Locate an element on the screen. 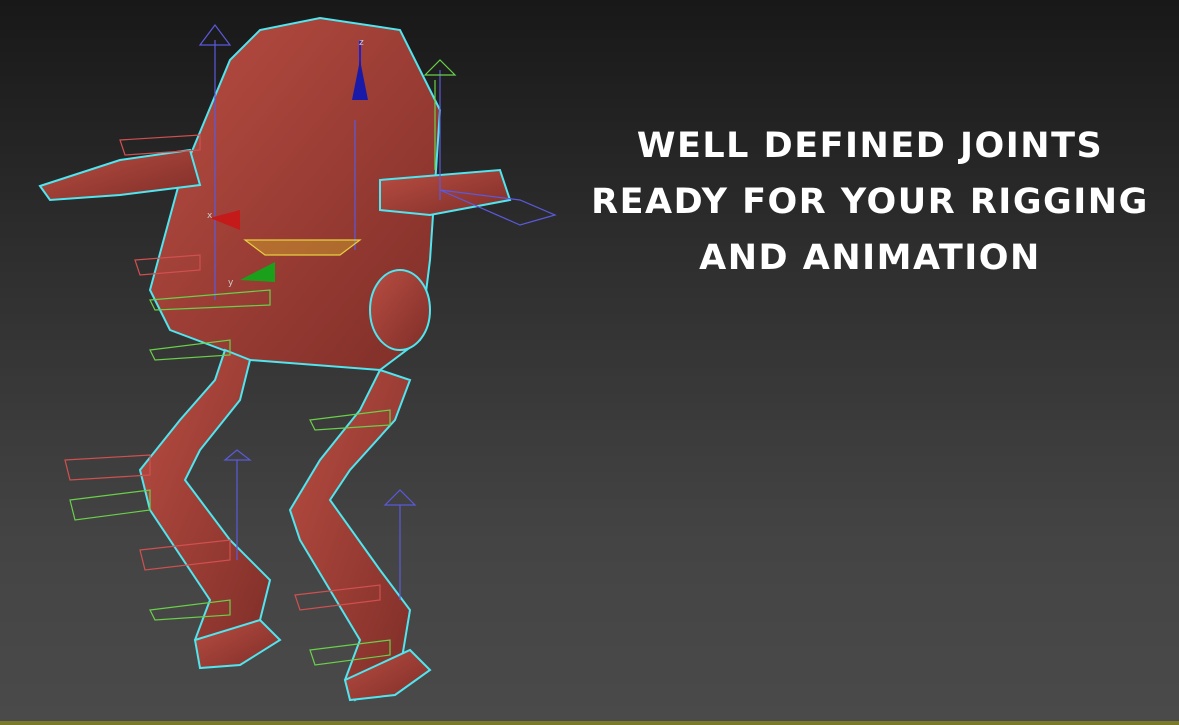 The height and width of the screenshot is (725, 1179). headline-line-3: AND ANIMATION is located at coordinates (870, 258).